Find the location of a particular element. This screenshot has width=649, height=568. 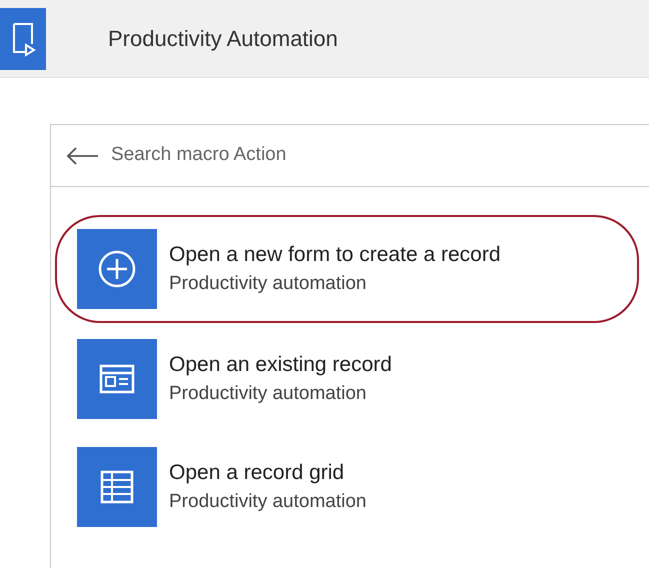

action-title: Open a record grid is located at coordinates (257, 473).